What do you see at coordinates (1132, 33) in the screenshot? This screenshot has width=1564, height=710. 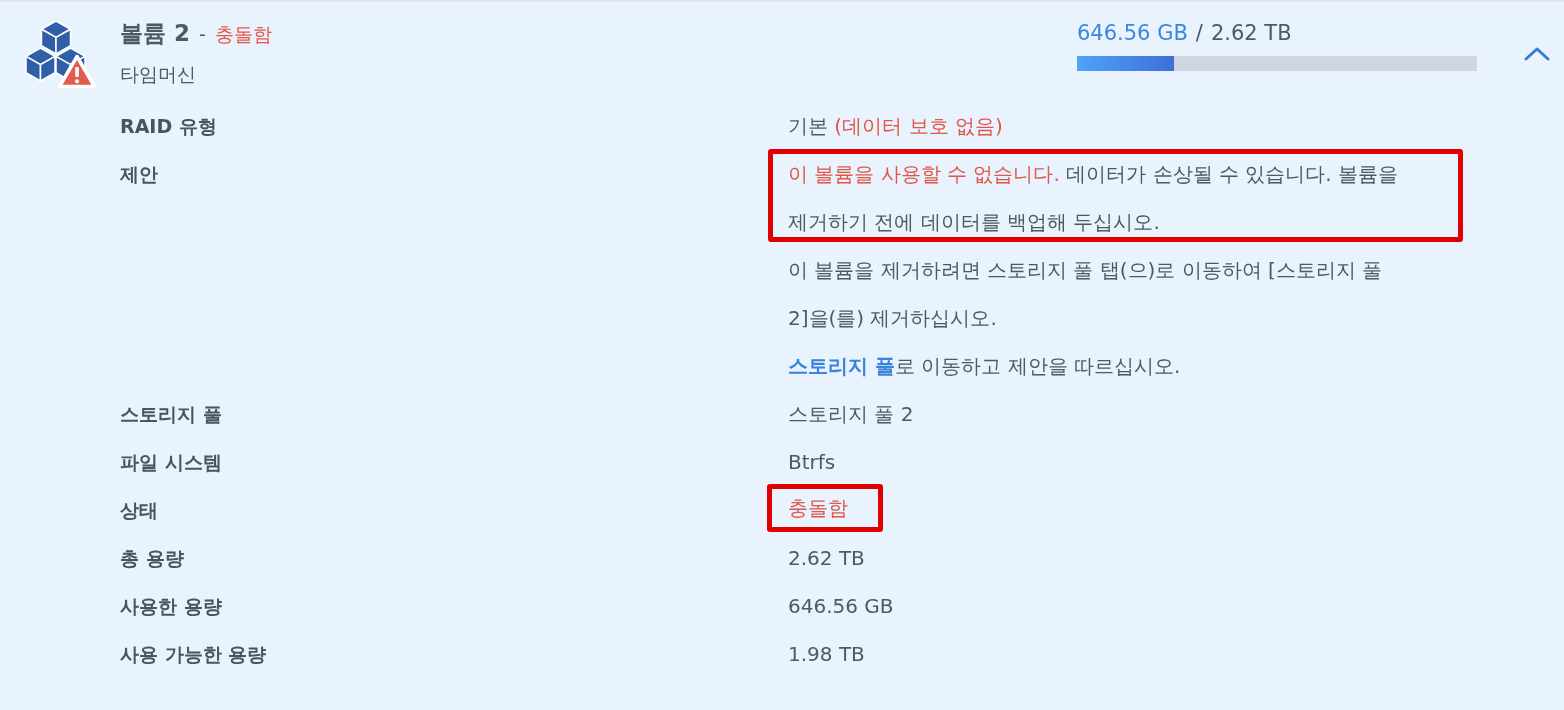 I see `used-capacity: 646.56 GB` at bounding box center [1132, 33].